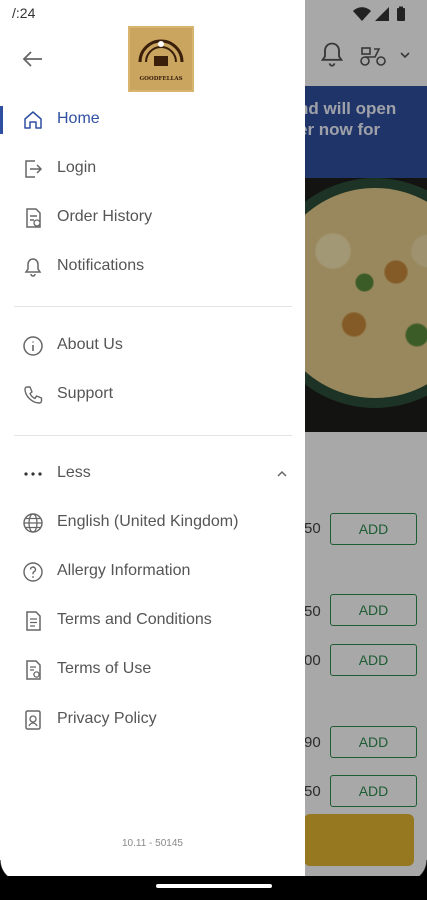 The width and height of the screenshot is (427, 900). Describe the element at coordinates (33, 218) in the screenshot. I see `order-history-icon` at that location.